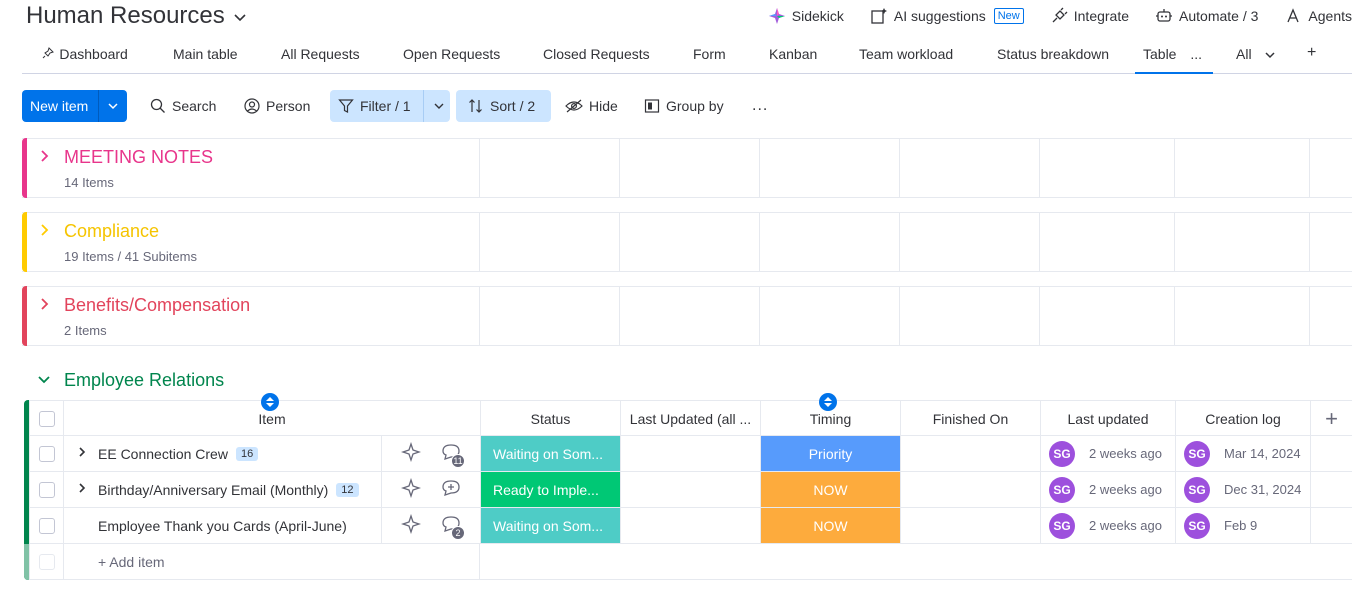 This screenshot has width=1352, height=594. What do you see at coordinates (503, 106) in the screenshot?
I see `sort-button: Sort / 2` at bounding box center [503, 106].